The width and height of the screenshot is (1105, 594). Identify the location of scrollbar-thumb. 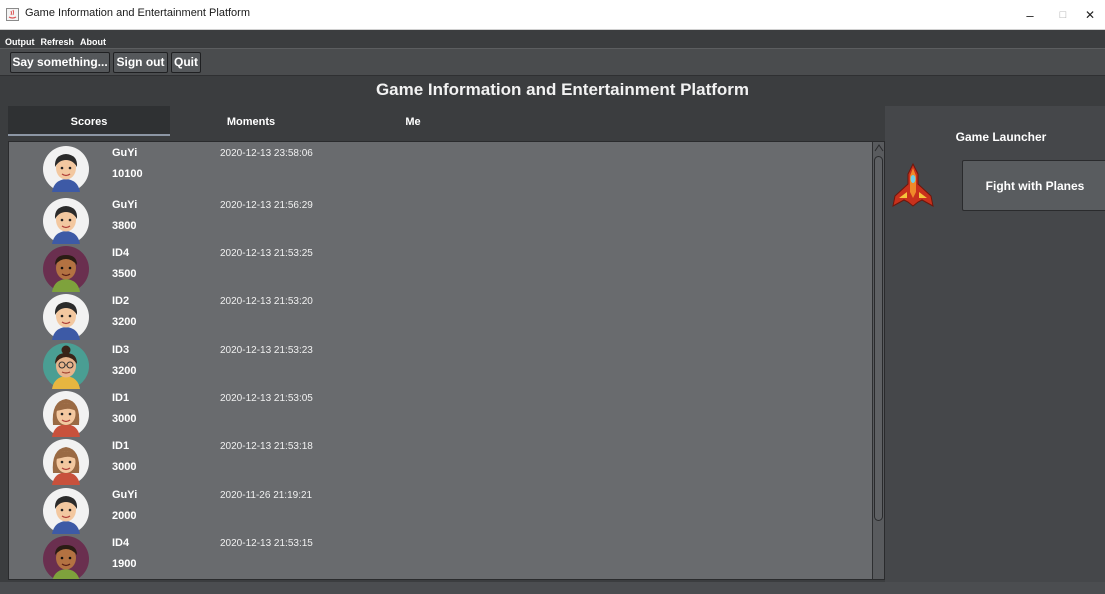
(878, 338).